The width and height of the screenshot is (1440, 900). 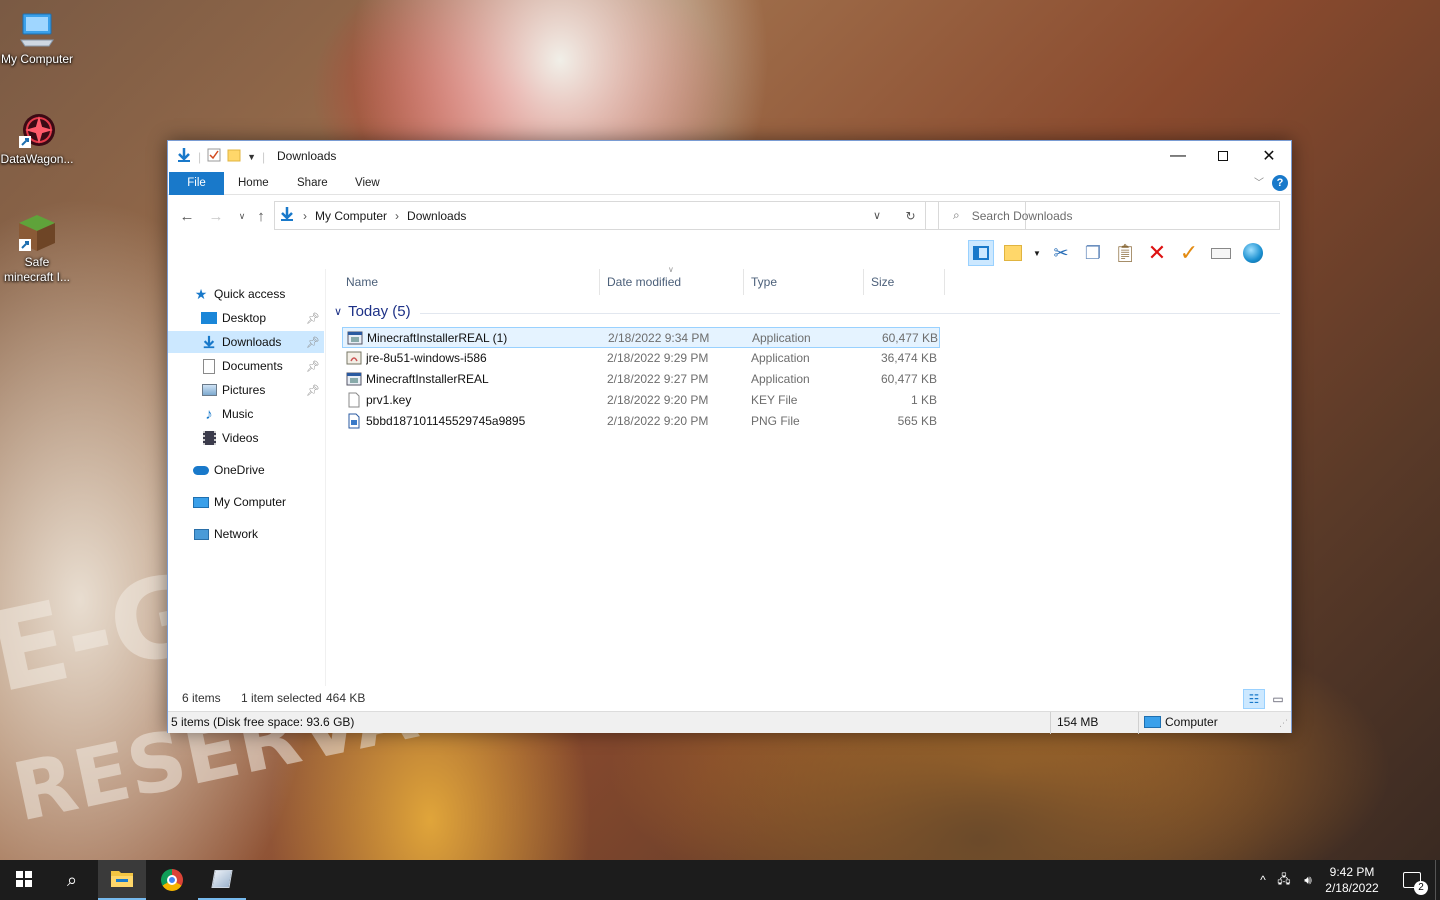 What do you see at coordinates (338, 312) in the screenshot?
I see `collapse-chevron-icon: ∨` at bounding box center [338, 312].